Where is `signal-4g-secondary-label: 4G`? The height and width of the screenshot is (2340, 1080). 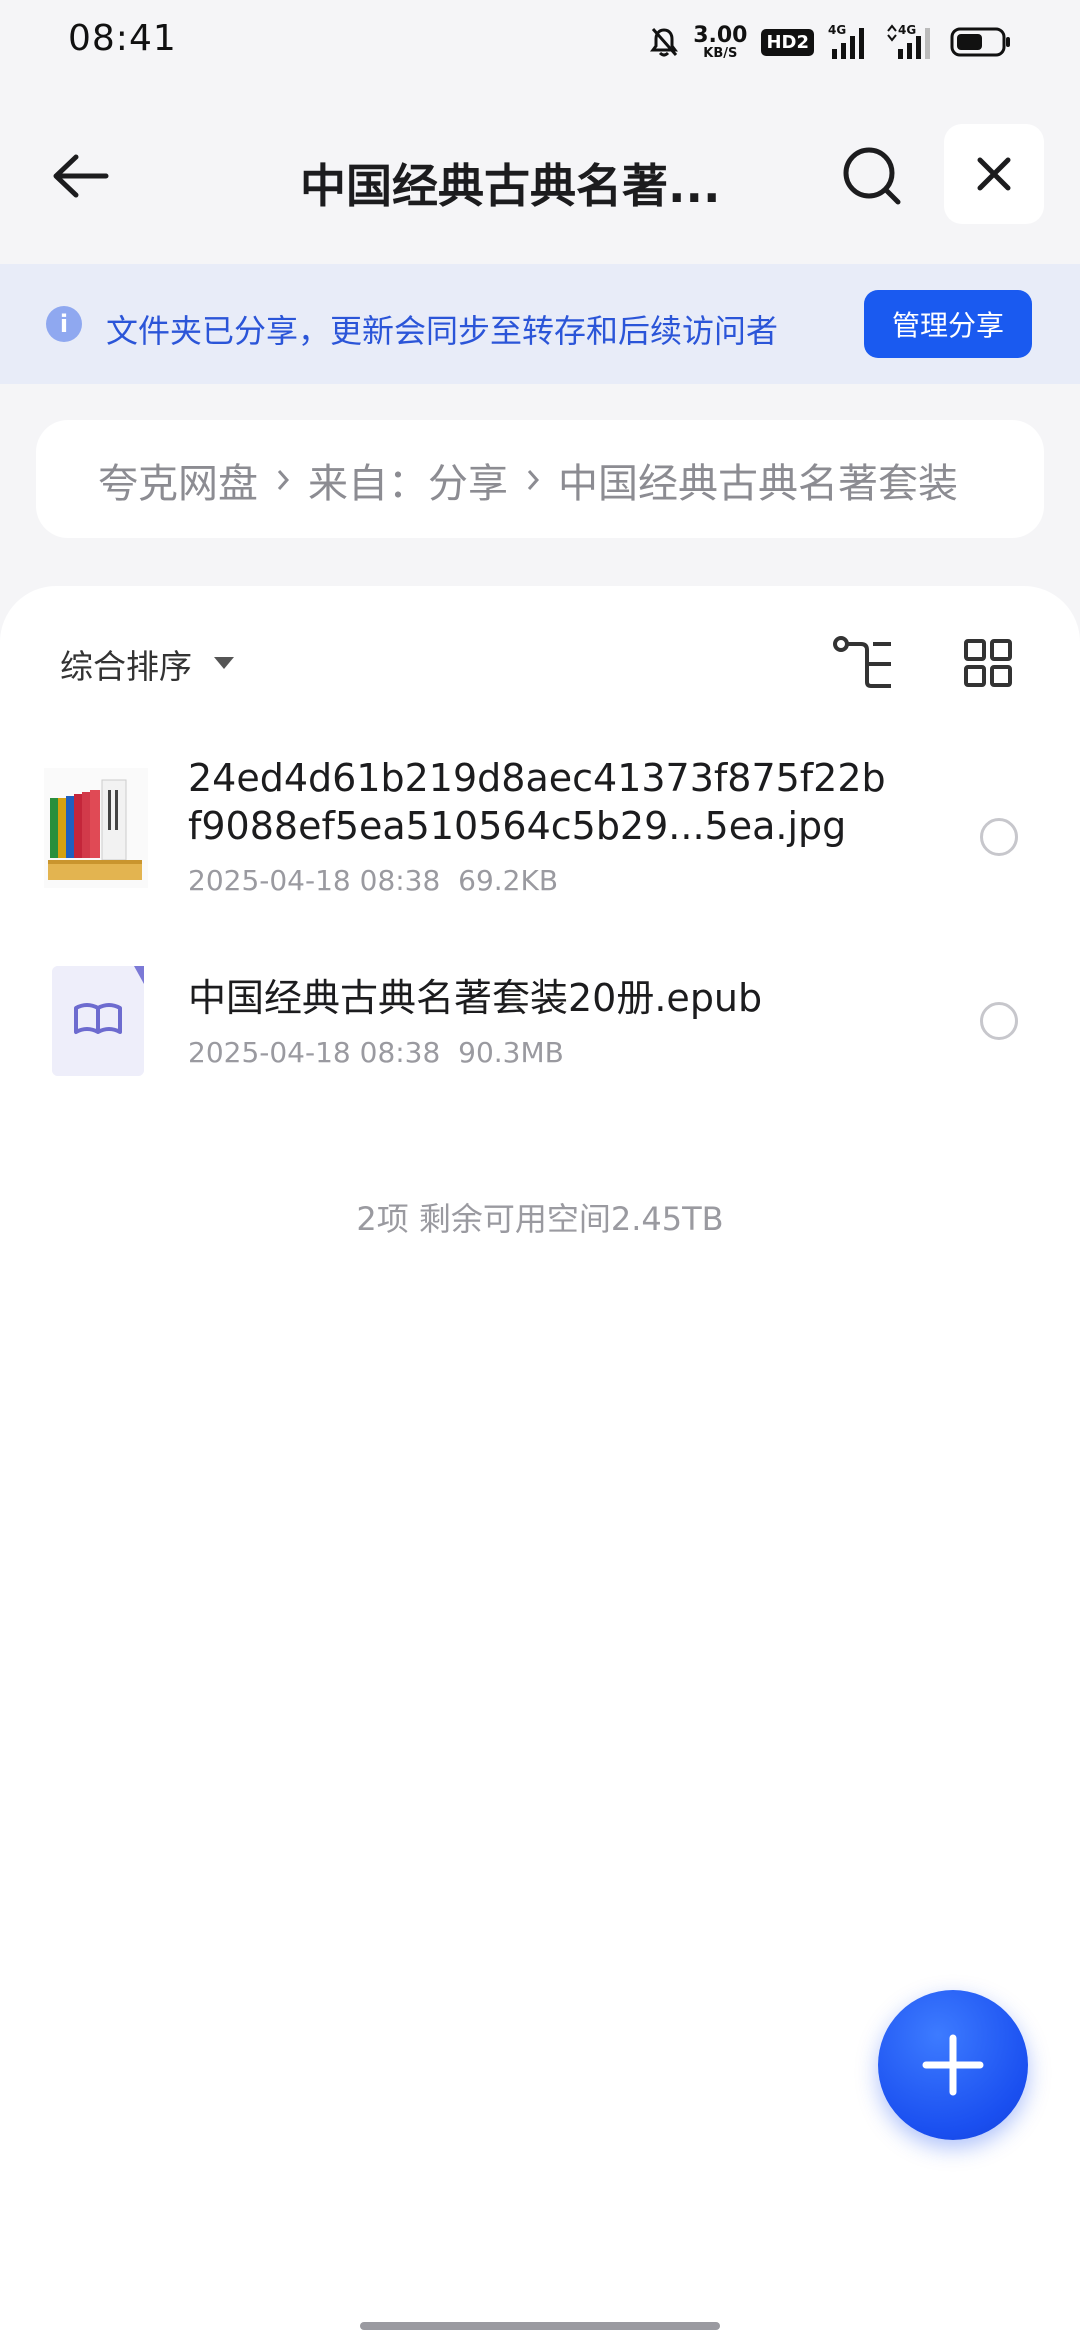
signal-4g-secondary-label: 4G is located at coordinates (907, 30).